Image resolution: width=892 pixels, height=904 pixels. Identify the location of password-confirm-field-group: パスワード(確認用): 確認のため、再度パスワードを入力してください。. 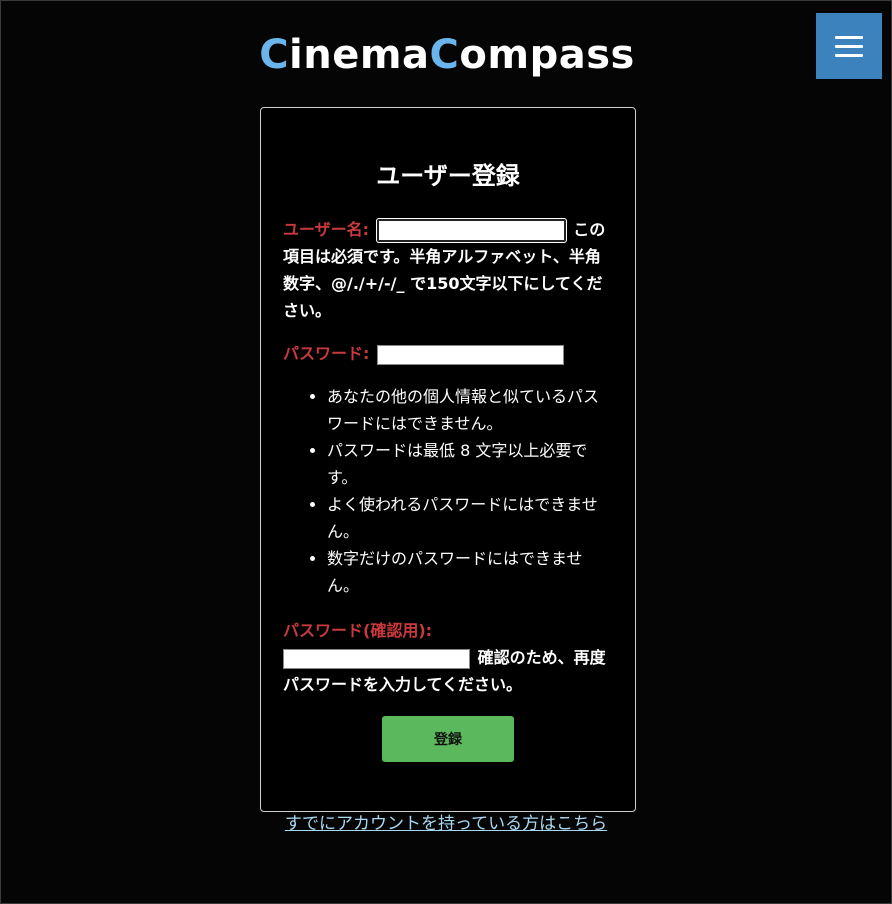
(448, 657).